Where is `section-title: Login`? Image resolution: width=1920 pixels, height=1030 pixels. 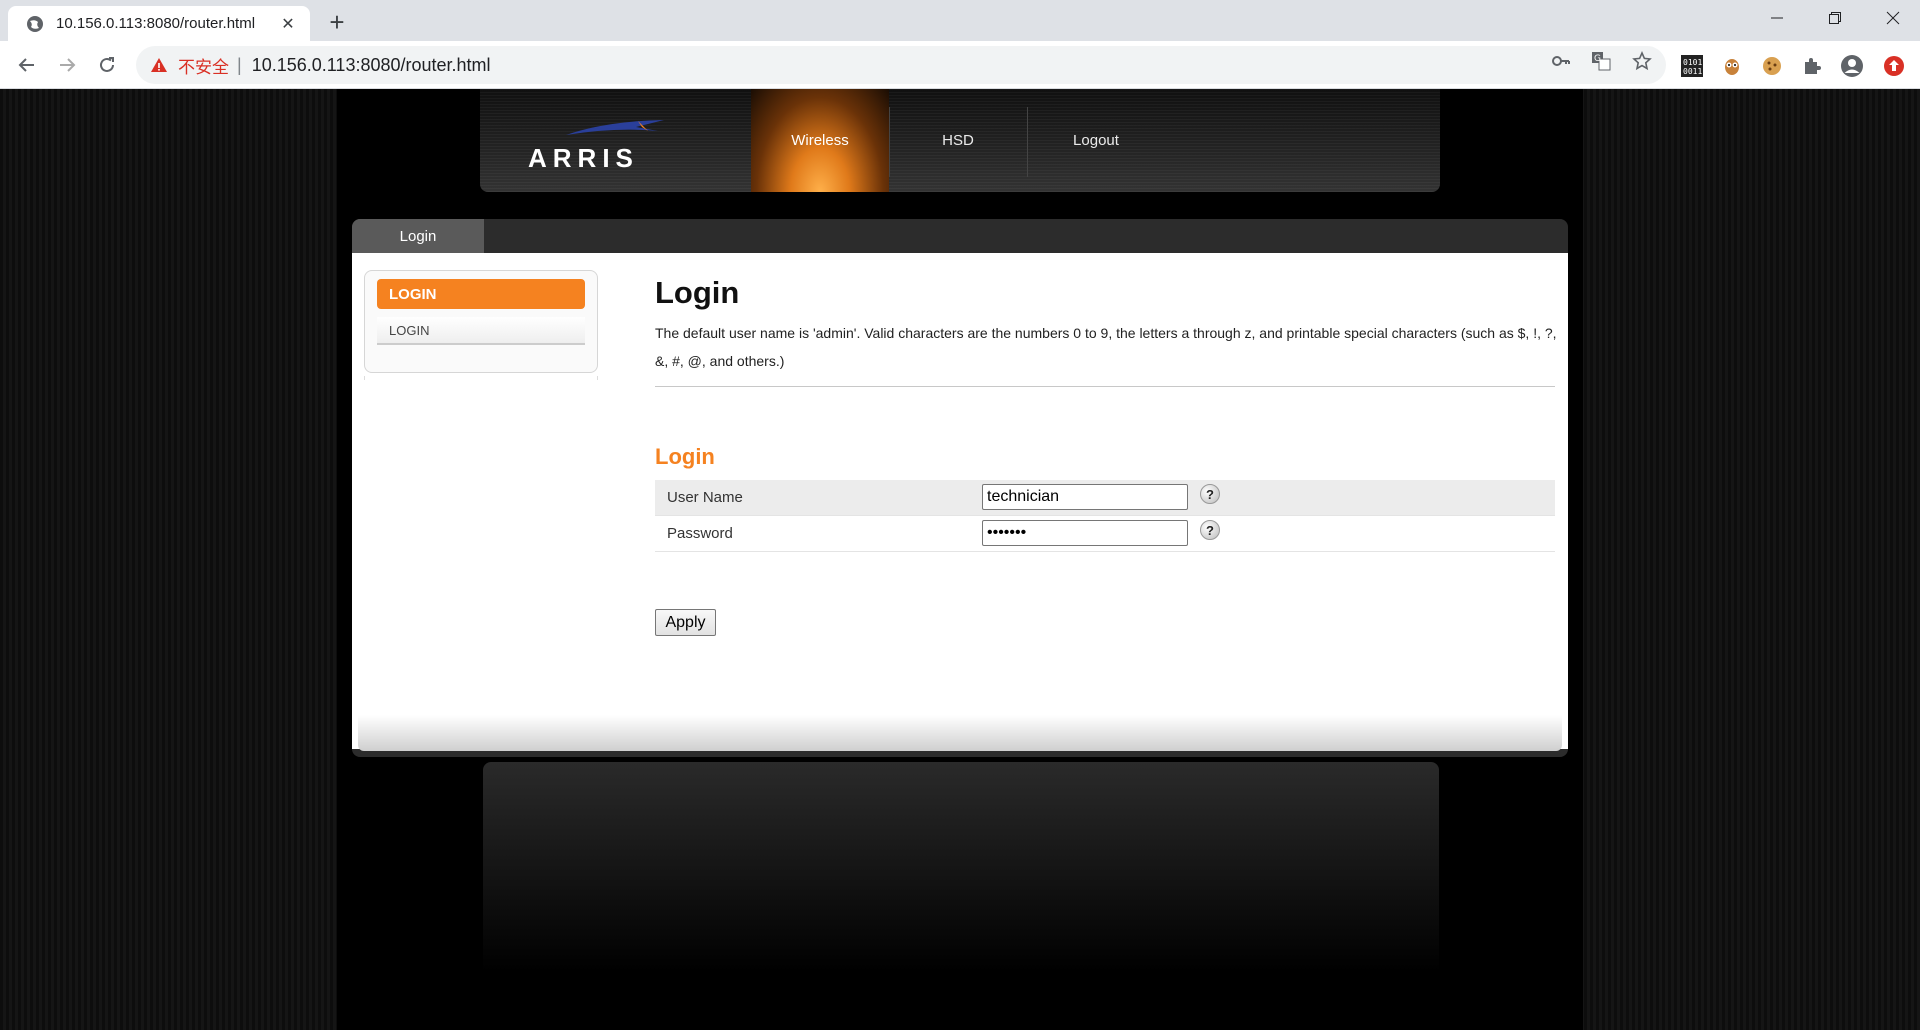
section-title: Login is located at coordinates (685, 456).